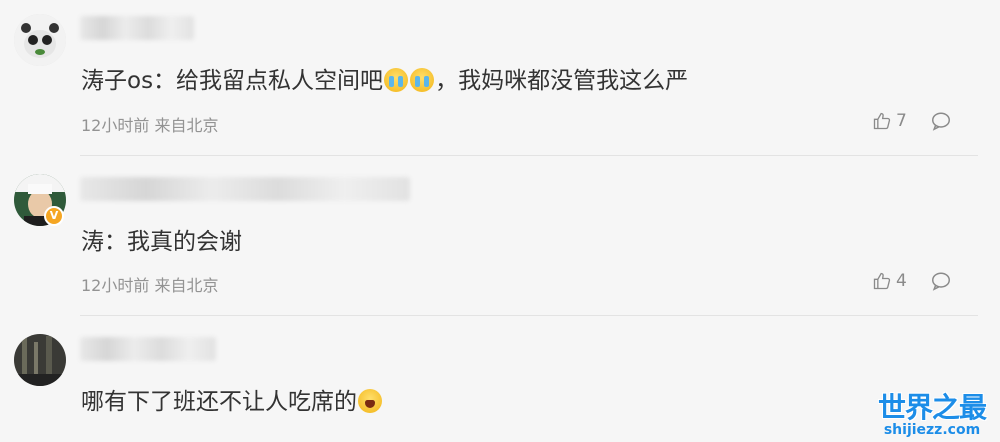 The height and width of the screenshot is (442, 1000). Describe the element at coordinates (161, 242) in the screenshot. I see `comment-text: 涛：我真的会谢` at that location.